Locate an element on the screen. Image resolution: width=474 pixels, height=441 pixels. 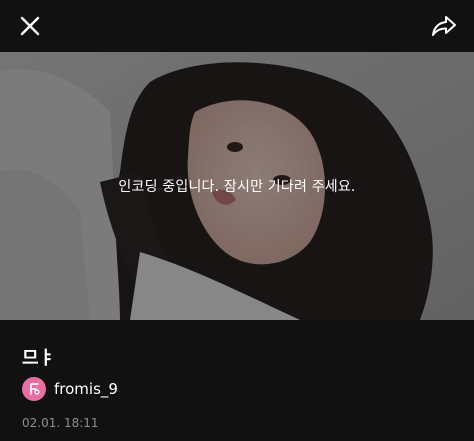
top-bar is located at coordinates (237, 26).